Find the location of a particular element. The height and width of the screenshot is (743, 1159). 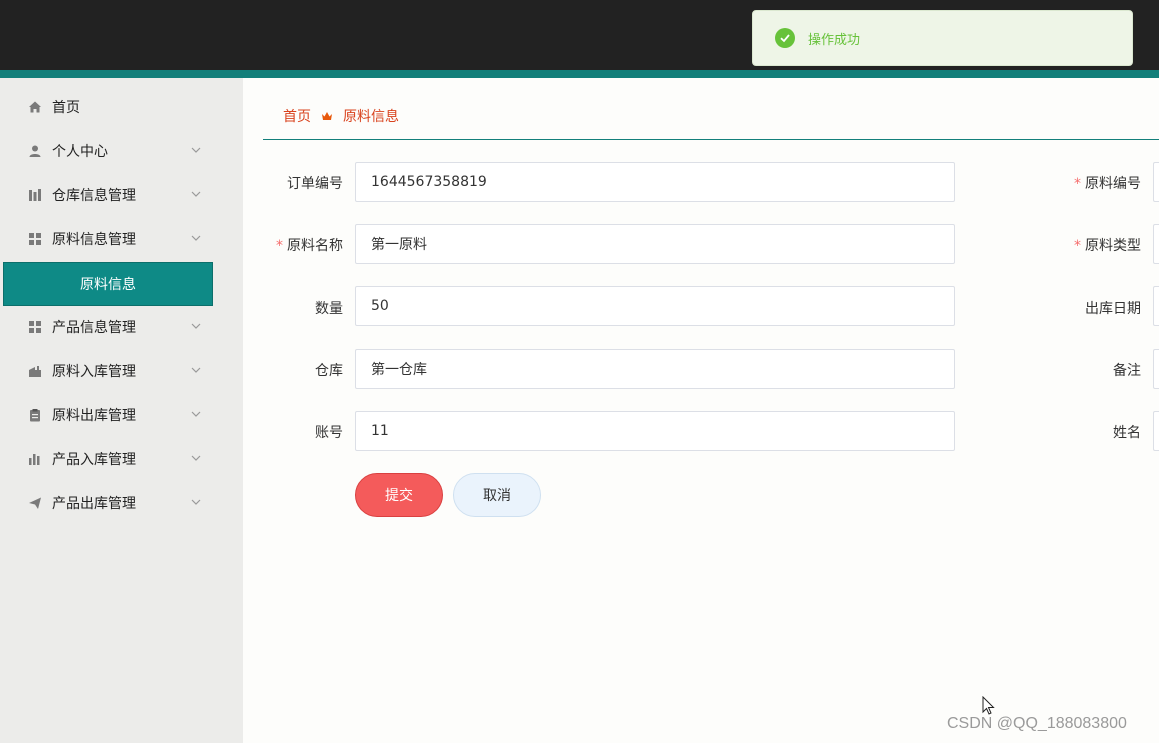

check-circle-icon is located at coordinates (785, 38).